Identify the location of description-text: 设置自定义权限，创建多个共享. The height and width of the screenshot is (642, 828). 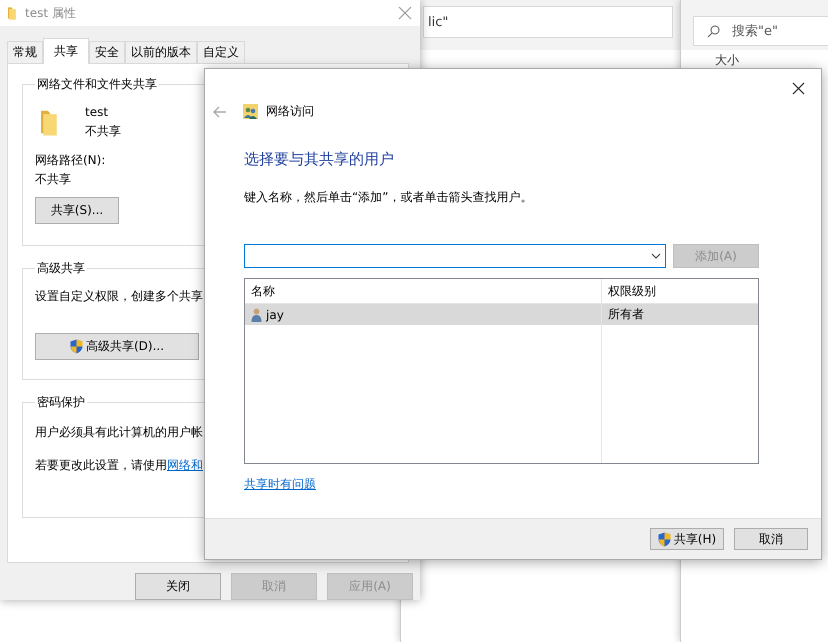
(119, 296).